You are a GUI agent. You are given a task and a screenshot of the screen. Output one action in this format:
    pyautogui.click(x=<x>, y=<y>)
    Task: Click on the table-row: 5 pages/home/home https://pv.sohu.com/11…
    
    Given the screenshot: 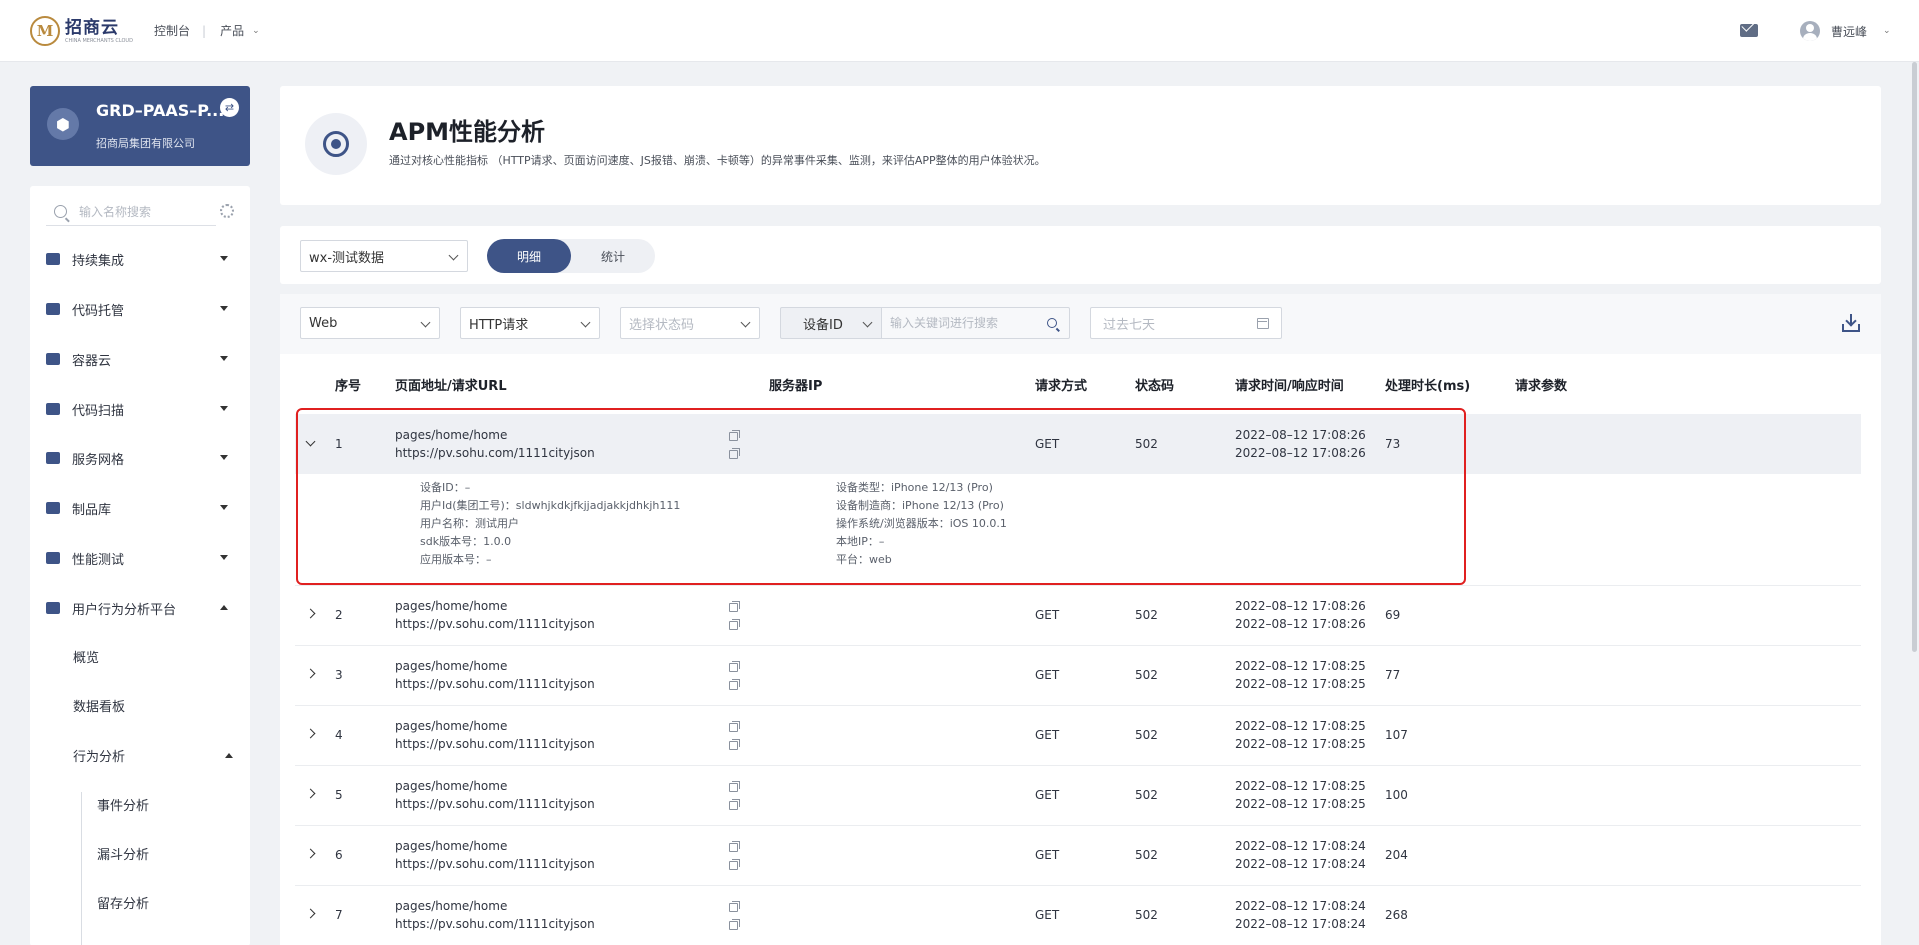 What is the action you would take?
    pyautogui.click(x=1078, y=796)
    